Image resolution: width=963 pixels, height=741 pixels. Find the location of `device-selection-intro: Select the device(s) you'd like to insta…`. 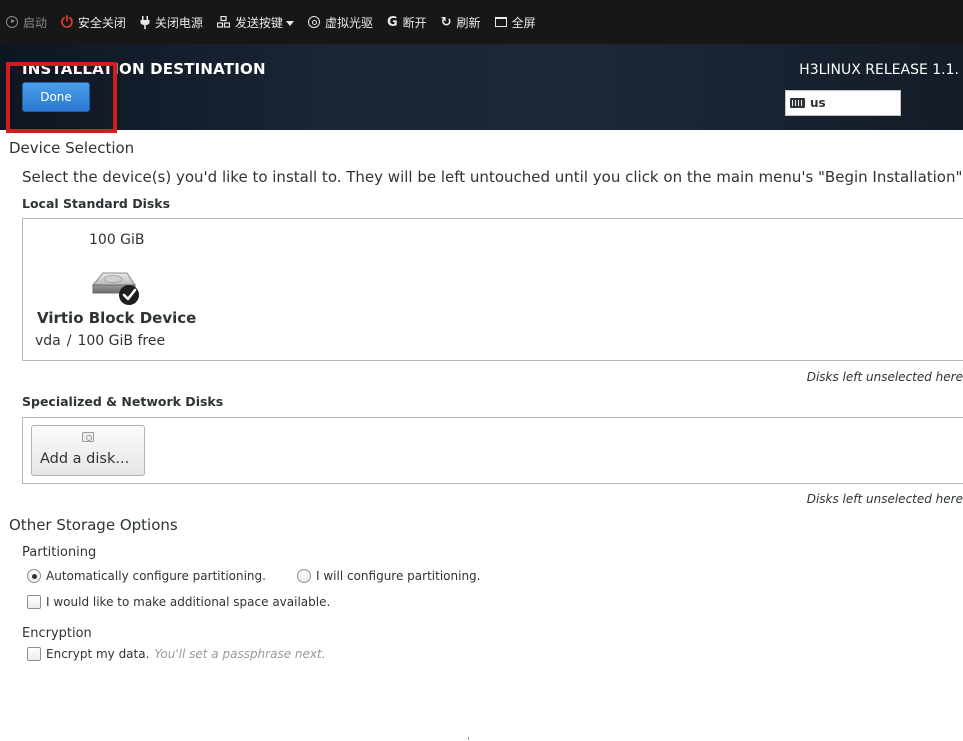

device-selection-intro: Select the device(s) you'd like to insta… is located at coordinates (492, 177).